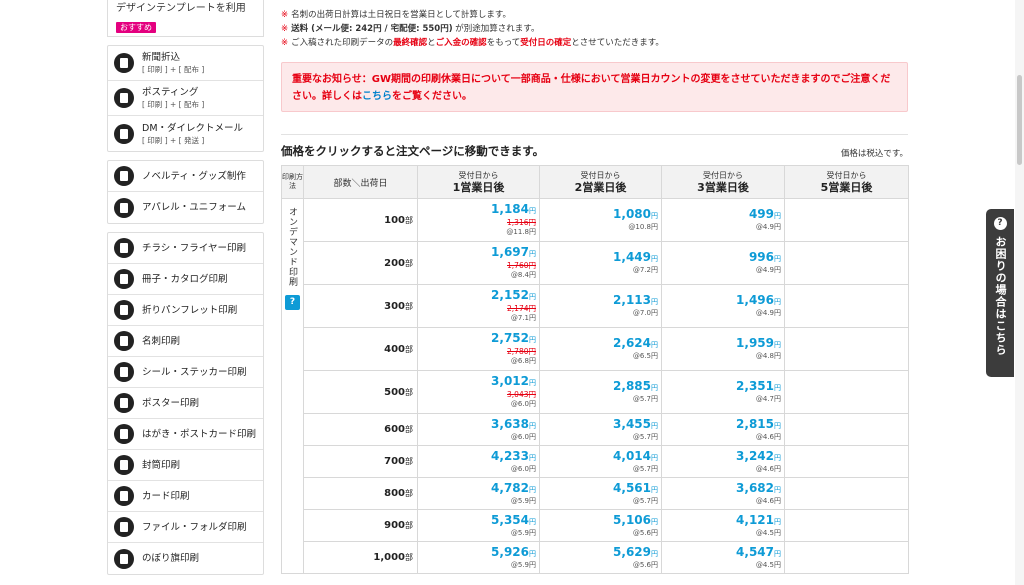 The height and width of the screenshot is (585, 1024). Describe the element at coordinates (599, 425) in the screenshot. I see `price-link: 3,455円` at that location.